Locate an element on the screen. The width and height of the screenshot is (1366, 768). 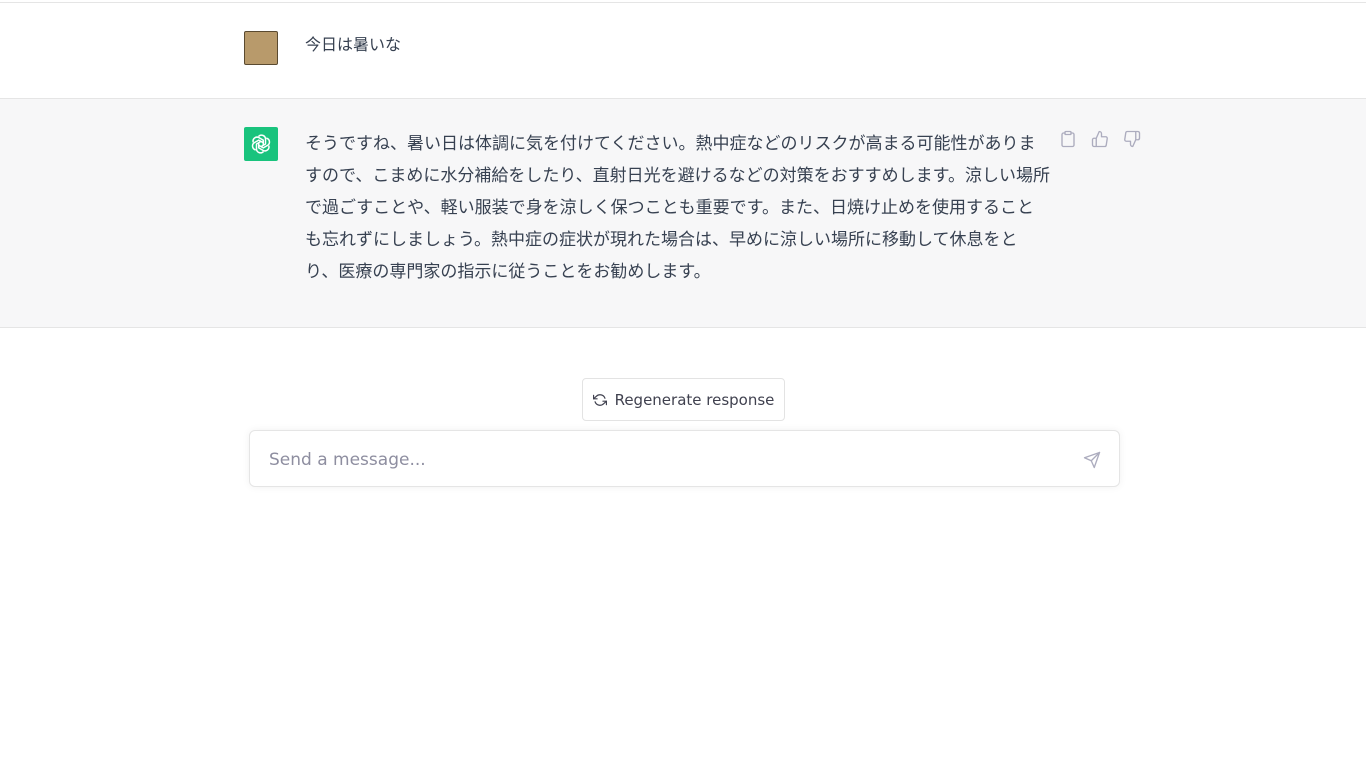
paper-plane-icon is located at coordinates (1092, 460).